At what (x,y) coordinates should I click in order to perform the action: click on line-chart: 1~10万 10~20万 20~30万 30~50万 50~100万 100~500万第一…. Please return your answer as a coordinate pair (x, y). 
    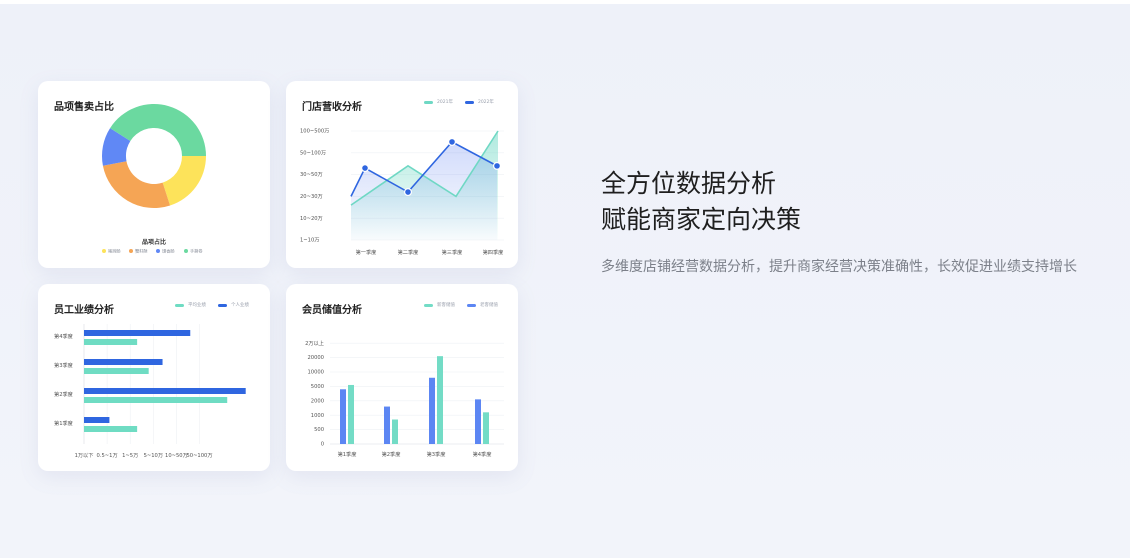
    Looking at the image, I should click on (402, 192).